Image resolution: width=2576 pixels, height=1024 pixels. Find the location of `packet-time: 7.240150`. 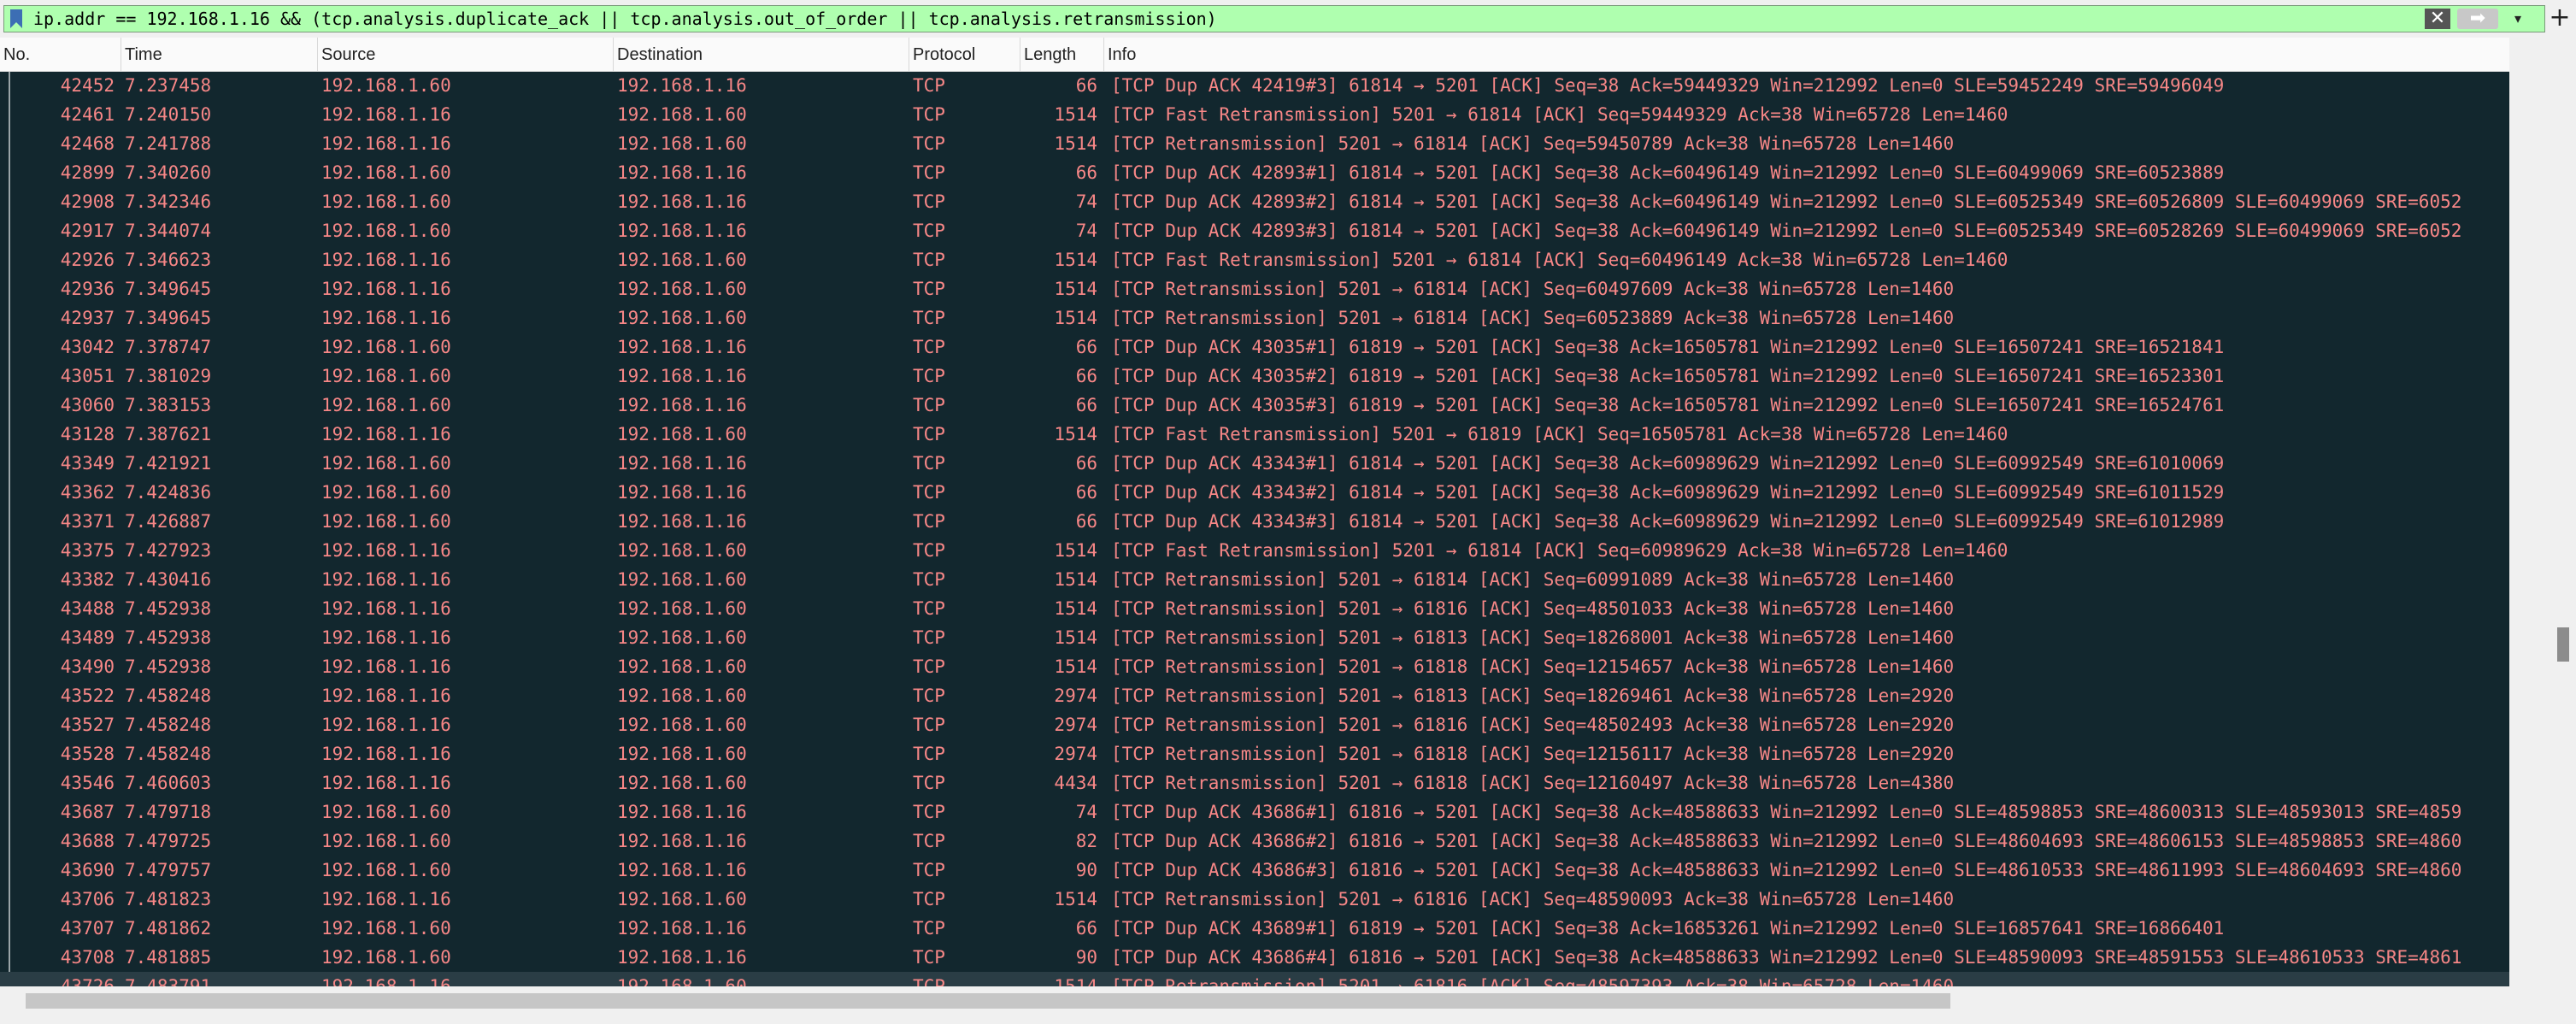

packet-time: 7.240150 is located at coordinates (168, 114).